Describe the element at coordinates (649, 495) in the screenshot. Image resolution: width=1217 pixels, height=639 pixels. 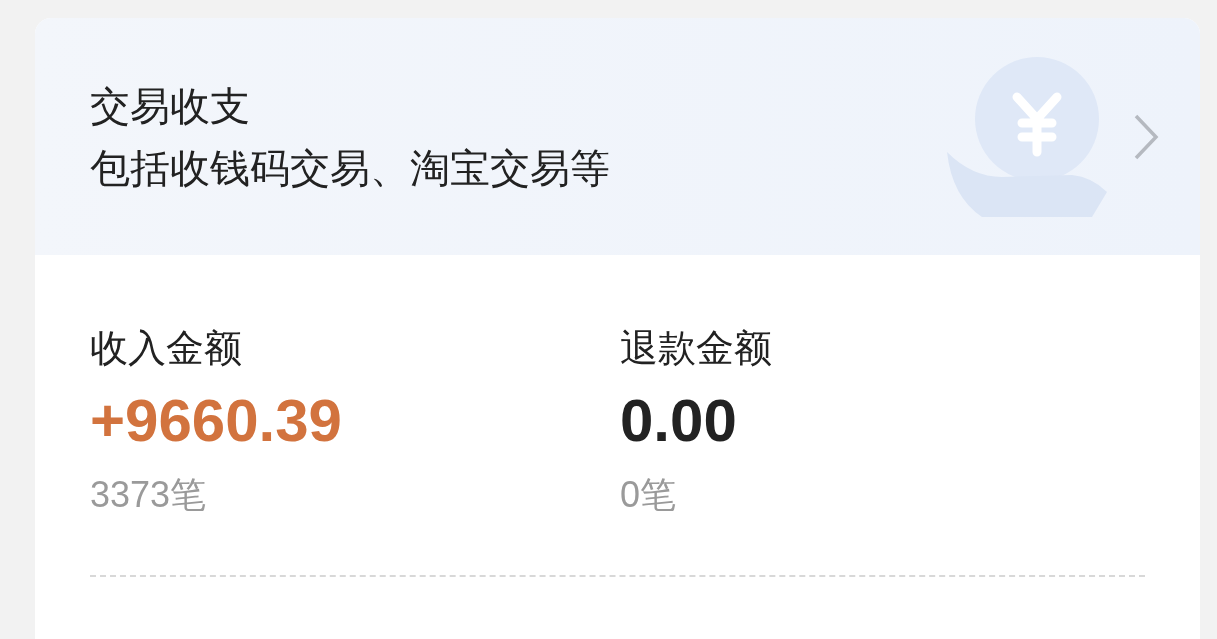
I see `transaction-count: 0笔` at that location.